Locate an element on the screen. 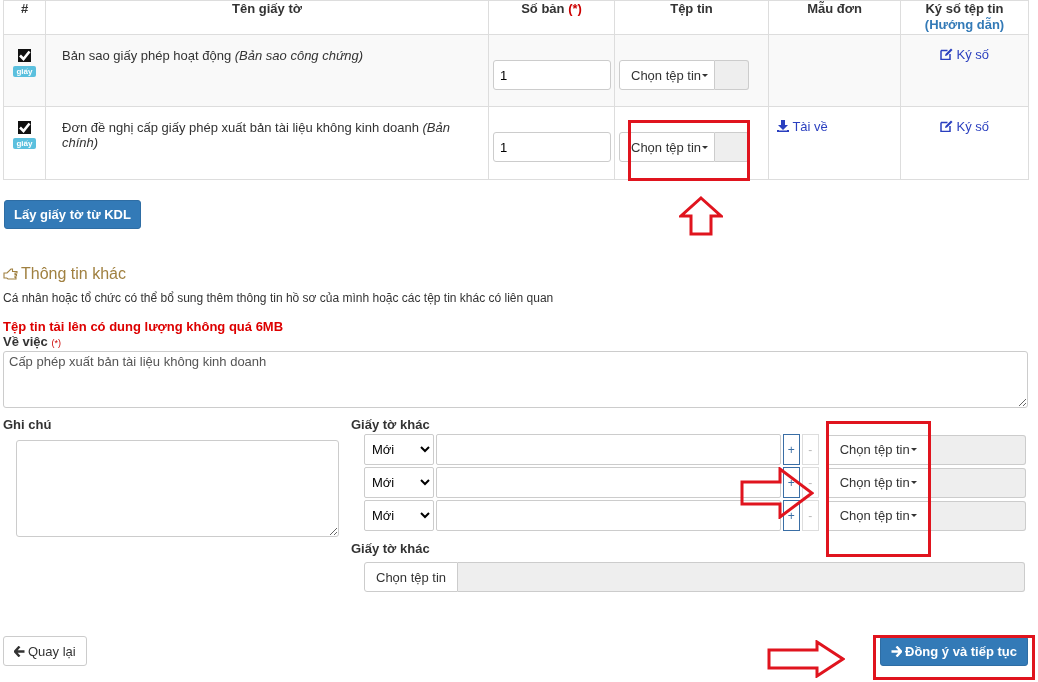 This screenshot has height=682, width=1038. arrow-outline is located at coordinates (701, 216).